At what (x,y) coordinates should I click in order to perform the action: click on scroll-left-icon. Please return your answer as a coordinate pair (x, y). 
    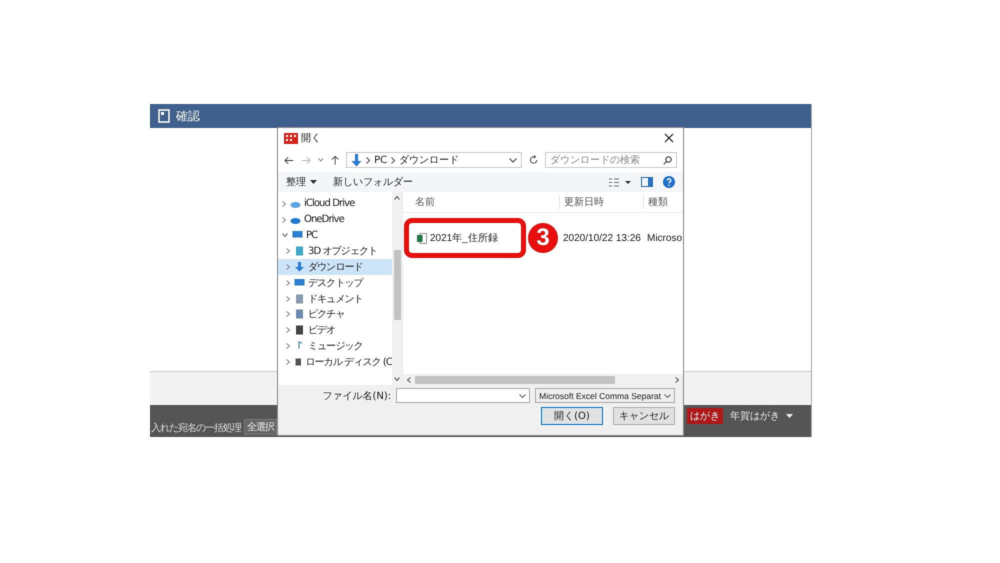
    Looking at the image, I should click on (409, 379).